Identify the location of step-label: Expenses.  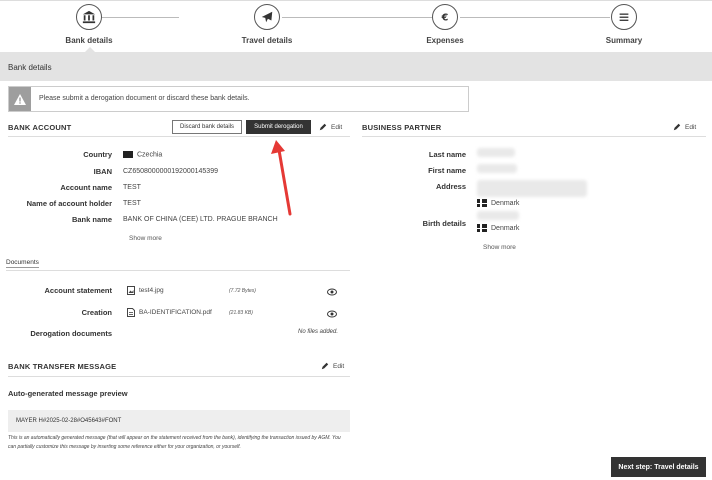
(445, 40).